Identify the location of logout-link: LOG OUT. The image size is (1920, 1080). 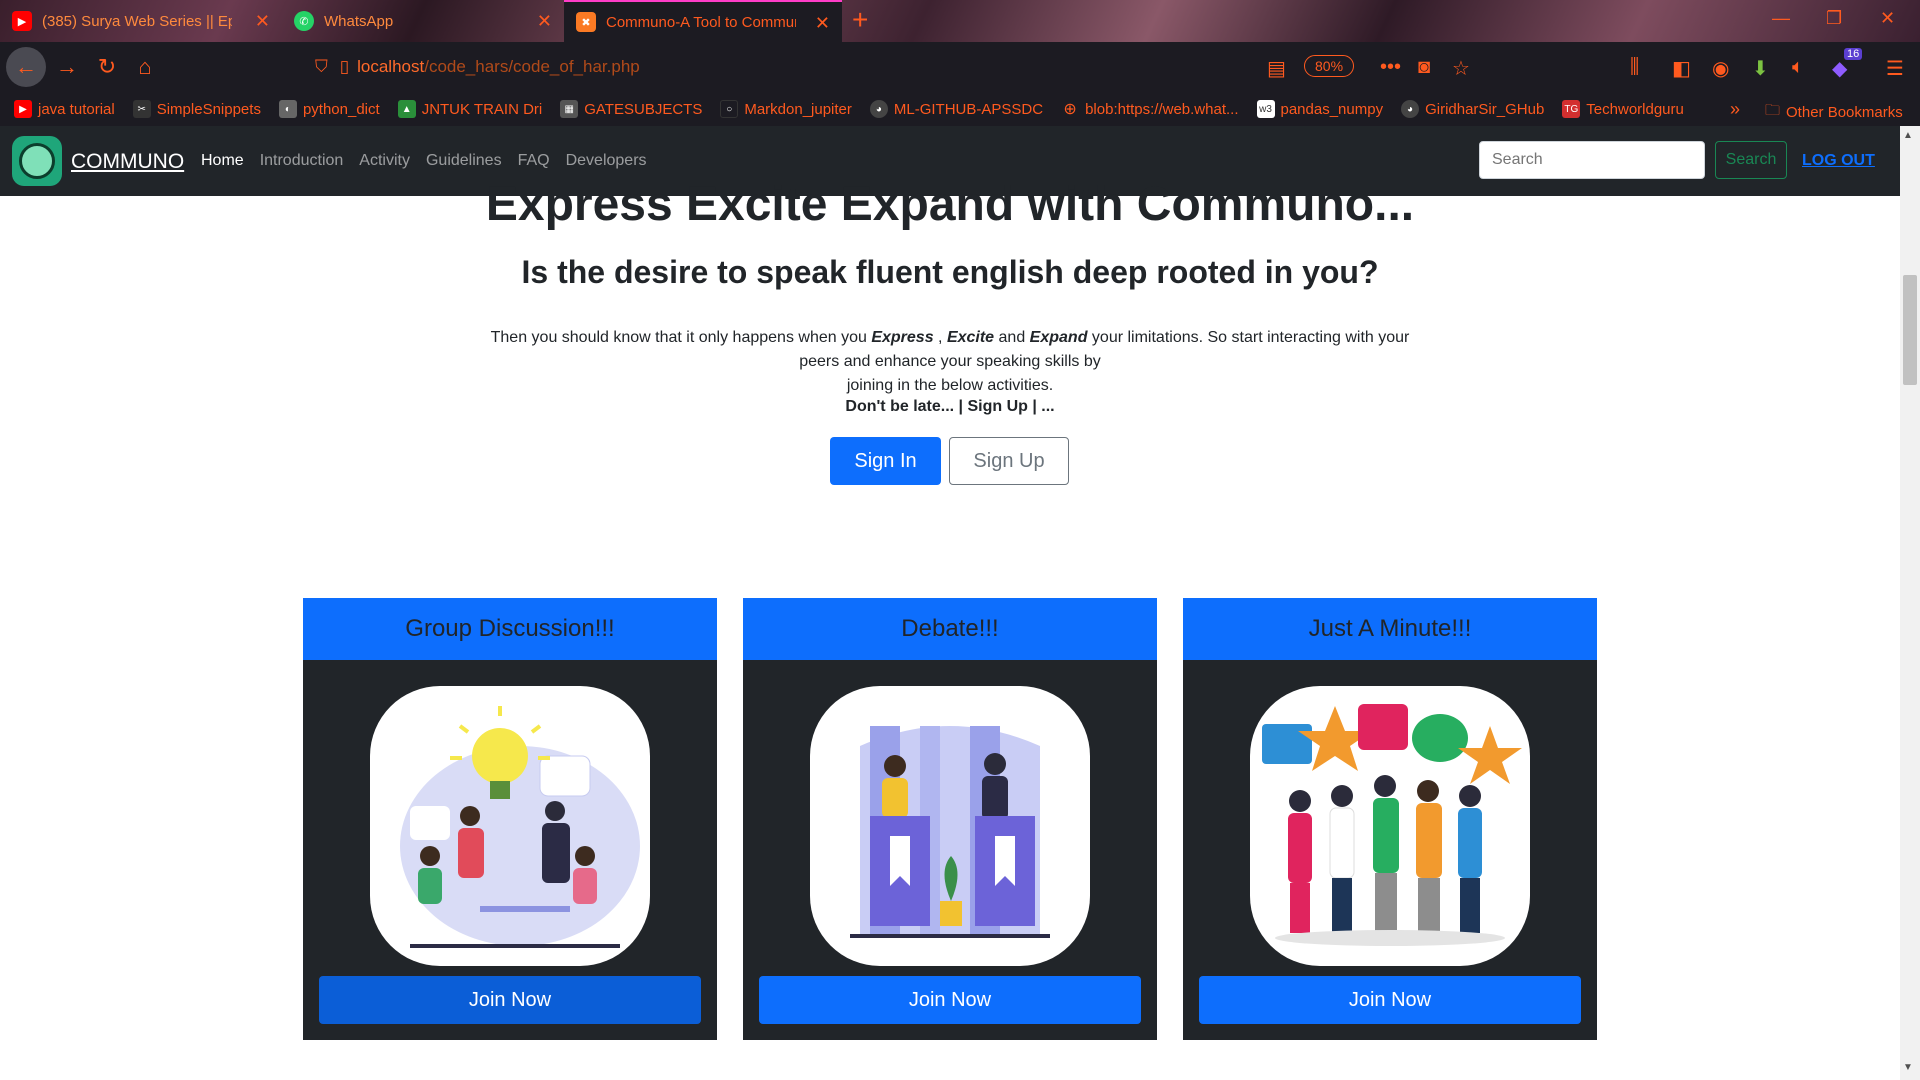
(1838, 161).